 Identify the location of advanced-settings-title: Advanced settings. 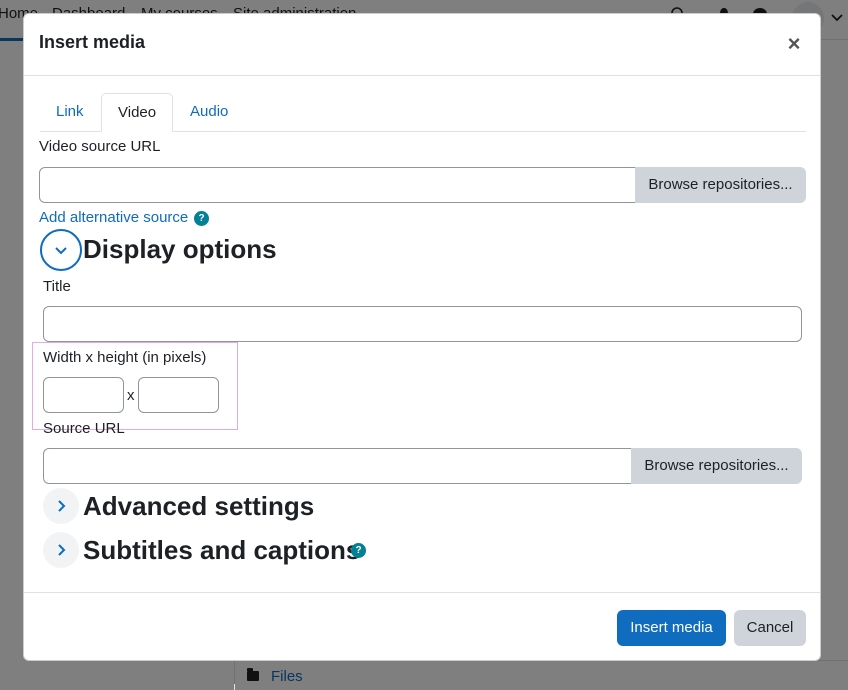
(199, 506).